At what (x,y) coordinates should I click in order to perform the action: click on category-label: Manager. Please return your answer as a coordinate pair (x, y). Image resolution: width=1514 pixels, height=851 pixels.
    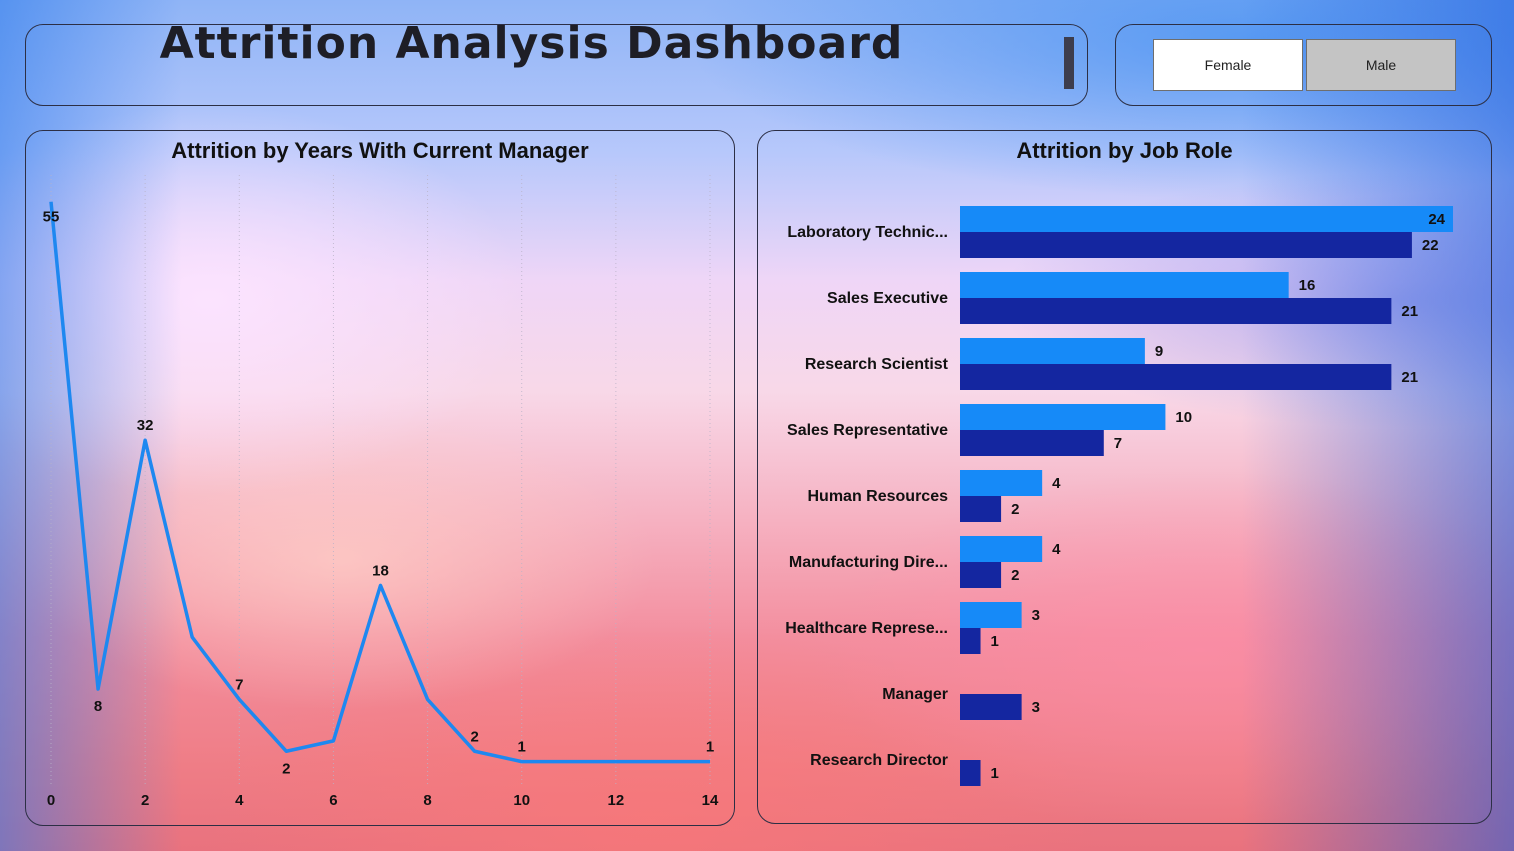
    Looking at the image, I should click on (915, 694).